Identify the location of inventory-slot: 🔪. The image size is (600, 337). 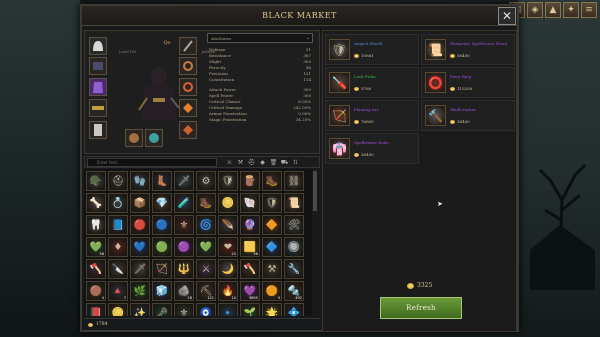
(118, 269).